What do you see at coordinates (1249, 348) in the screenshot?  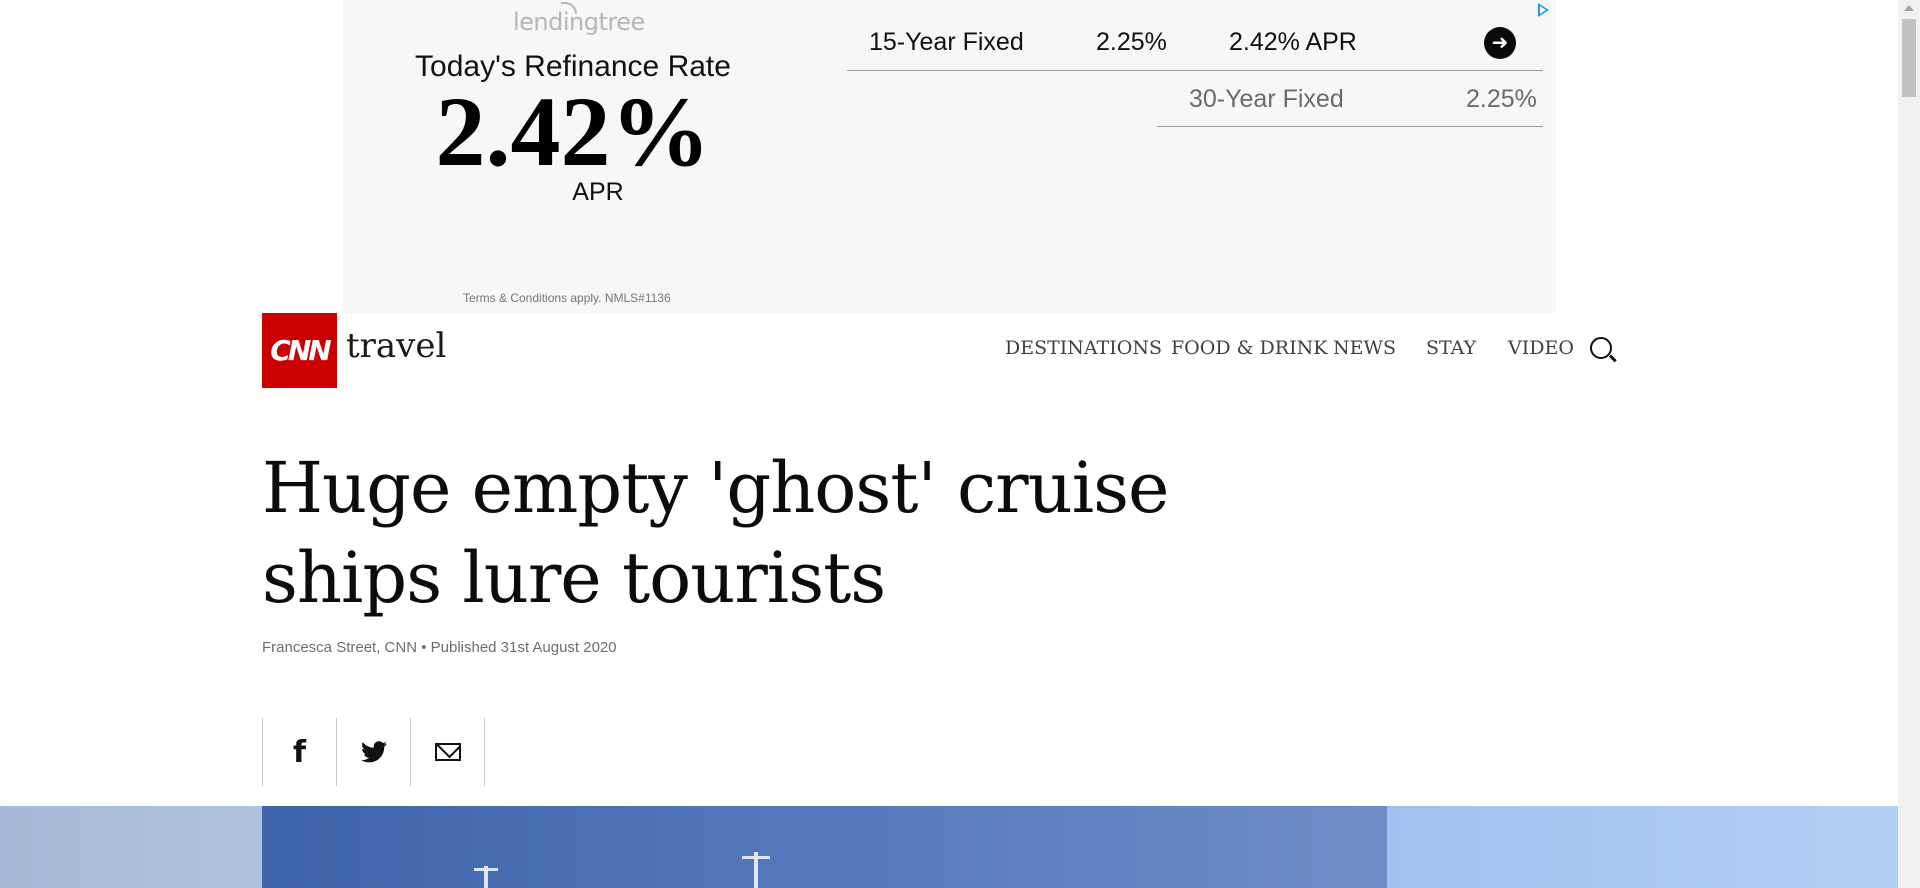 I see `nav-food-drink: FOOD & DRINK` at bounding box center [1249, 348].